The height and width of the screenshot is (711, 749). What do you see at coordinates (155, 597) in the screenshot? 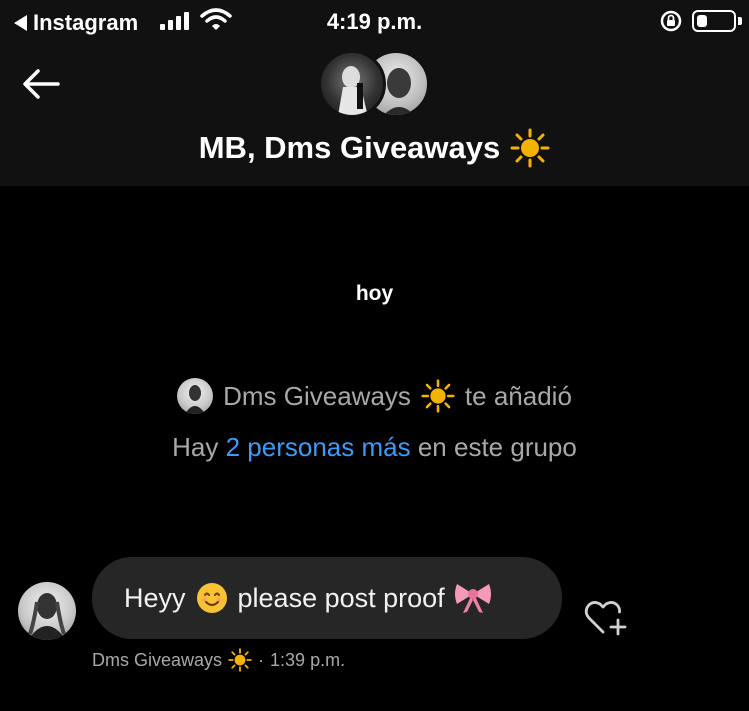
I see `message-text-start: Heyy` at bounding box center [155, 597].